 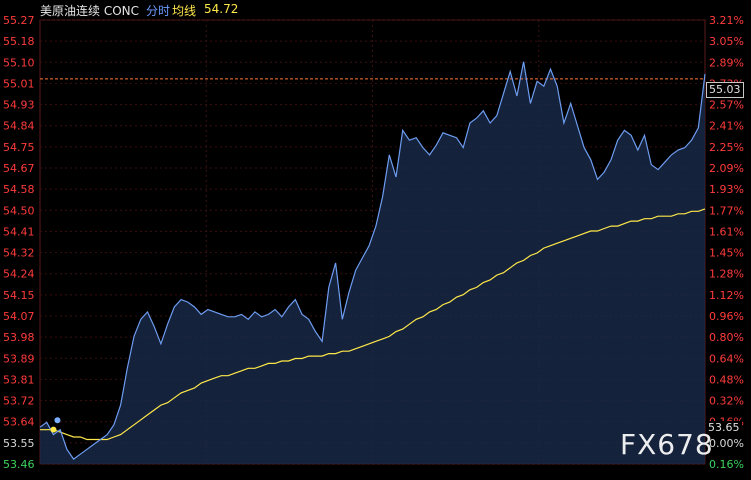 I want to click on avg-start-marker, so click(x=53, y=429).